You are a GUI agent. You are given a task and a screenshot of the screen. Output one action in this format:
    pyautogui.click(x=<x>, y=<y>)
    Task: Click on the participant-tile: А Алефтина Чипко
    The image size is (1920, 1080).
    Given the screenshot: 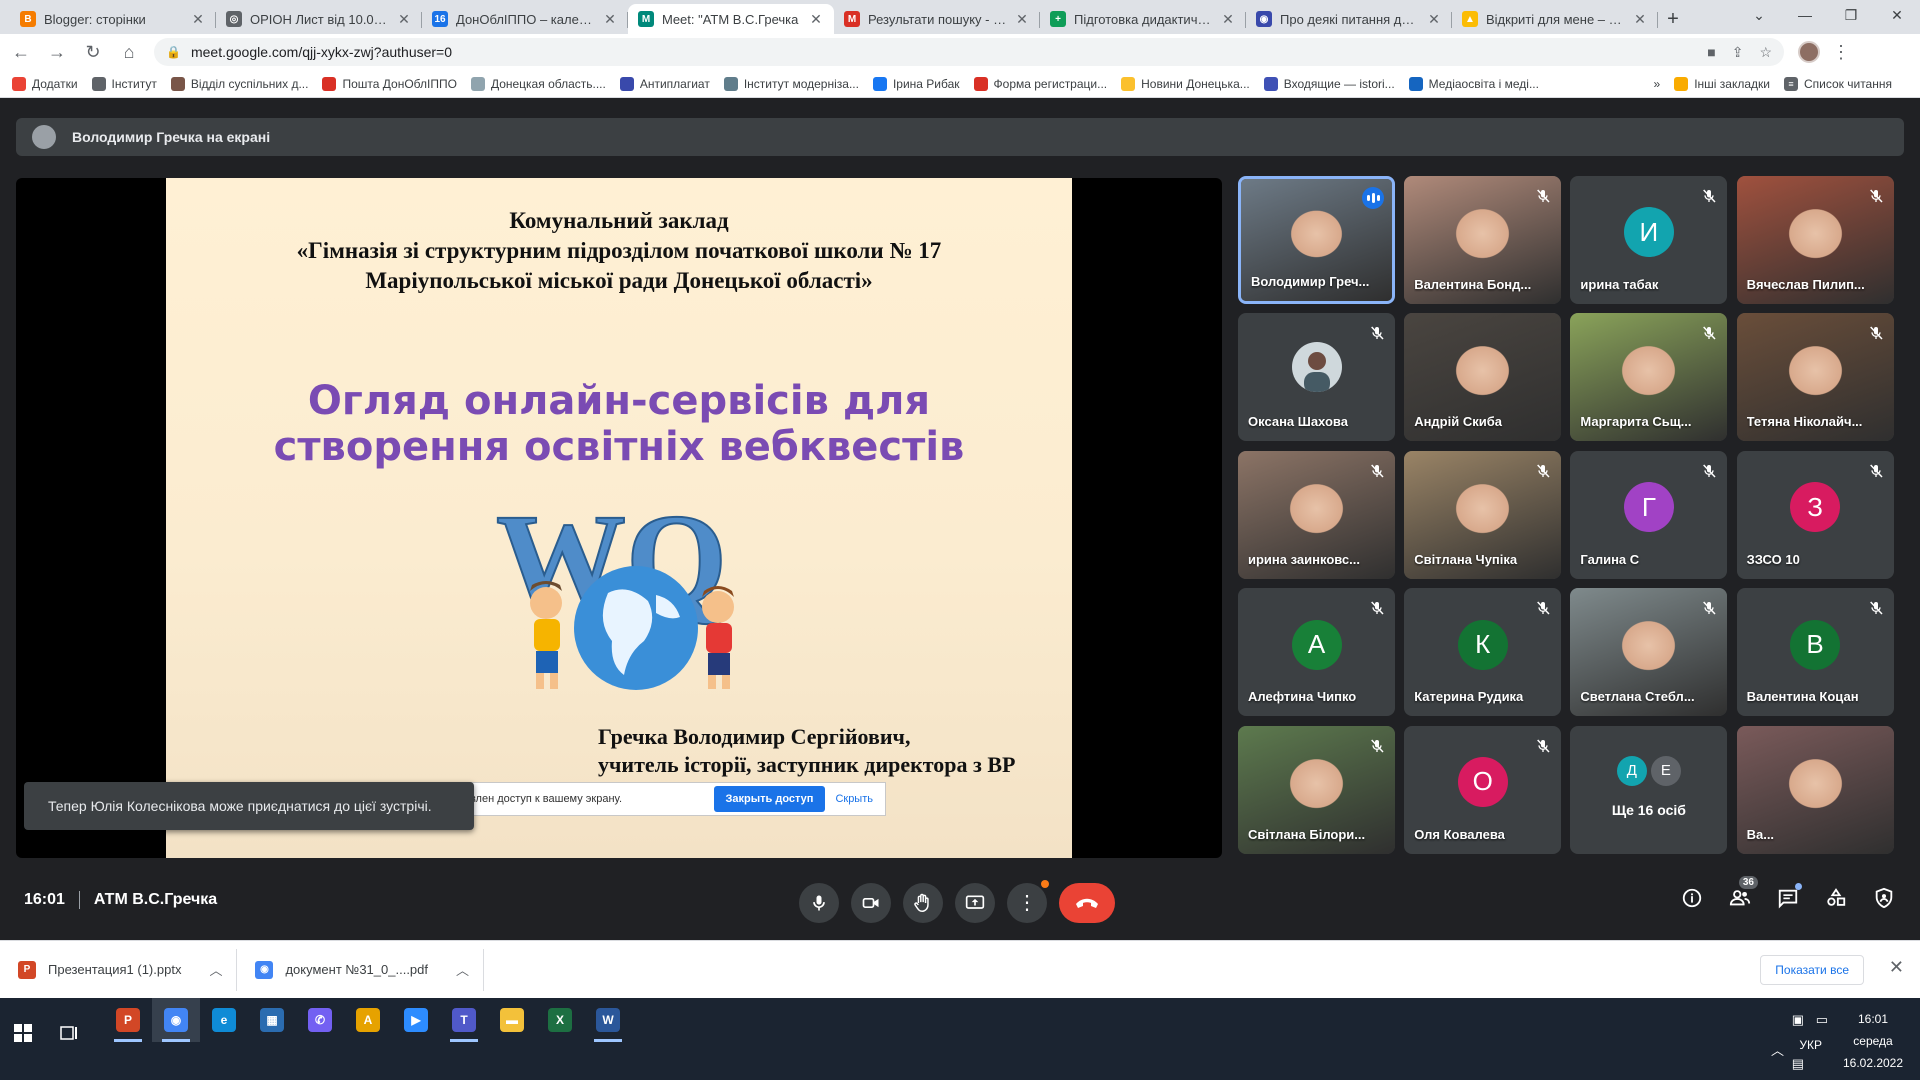 What is the action you would take?
    pyautogui.click(x=1316, y=652)
    